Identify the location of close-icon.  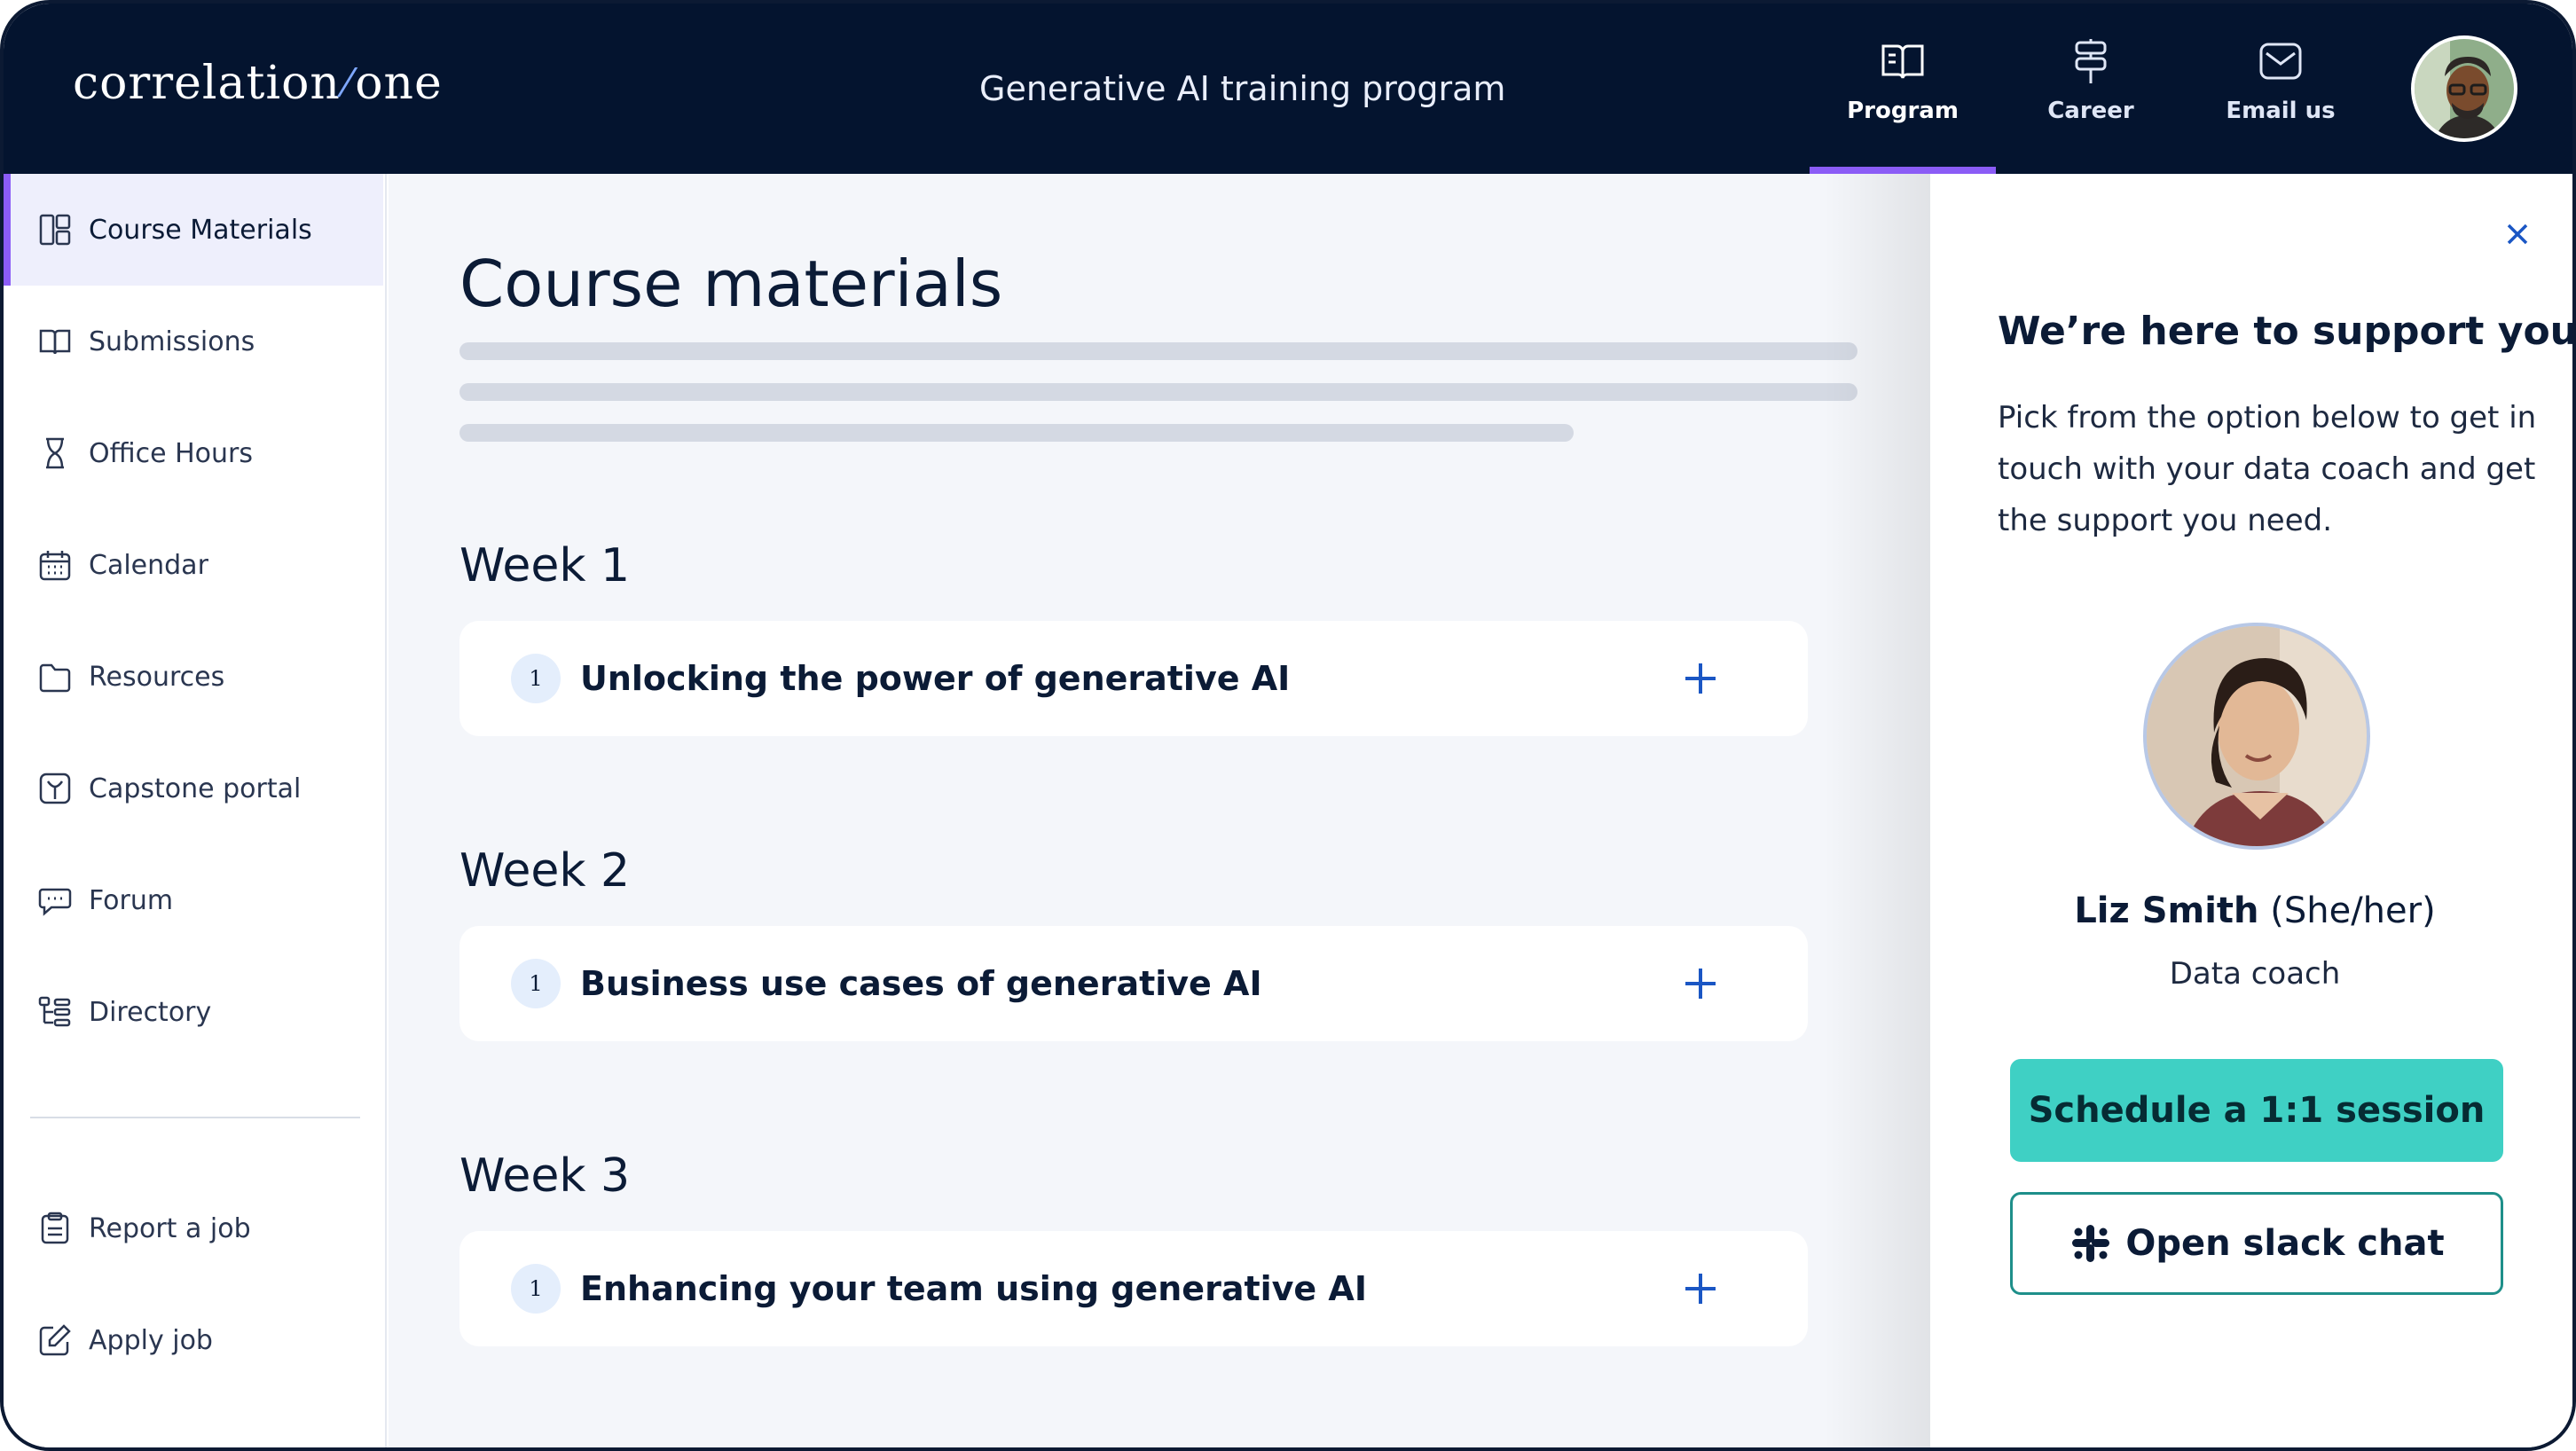
(2517, 234).